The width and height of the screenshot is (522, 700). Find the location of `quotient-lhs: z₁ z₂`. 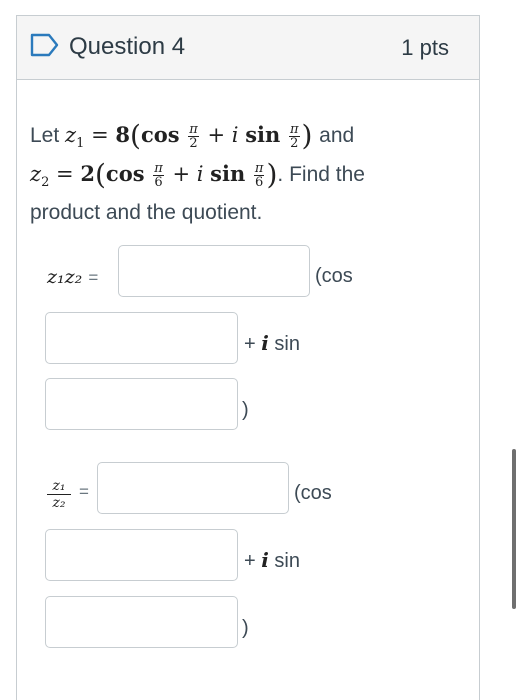

quotient-lhs: z₁ z₂ is located at coordinates (59, 494).